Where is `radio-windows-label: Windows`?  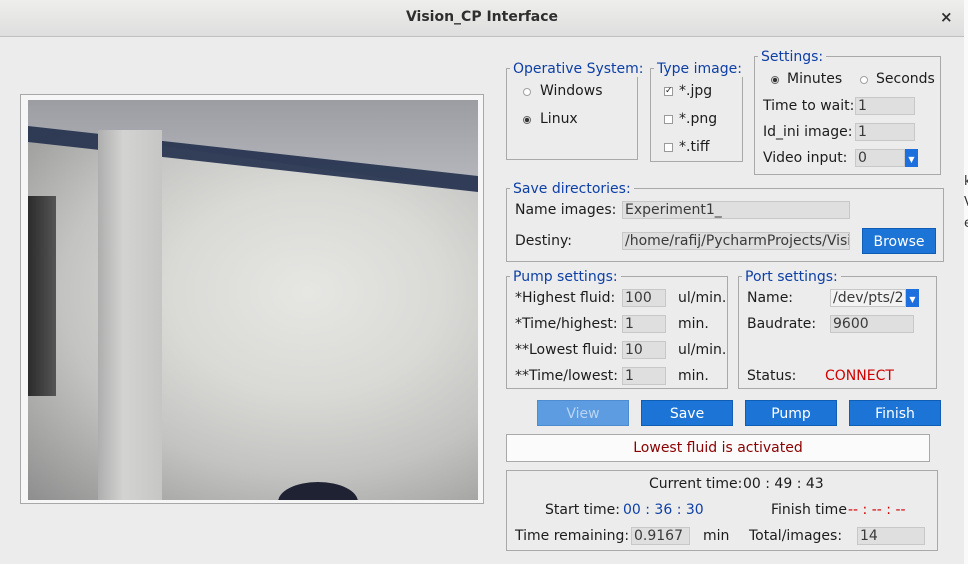
radio-windows-label: Windows is located at coordinates (571, 91).